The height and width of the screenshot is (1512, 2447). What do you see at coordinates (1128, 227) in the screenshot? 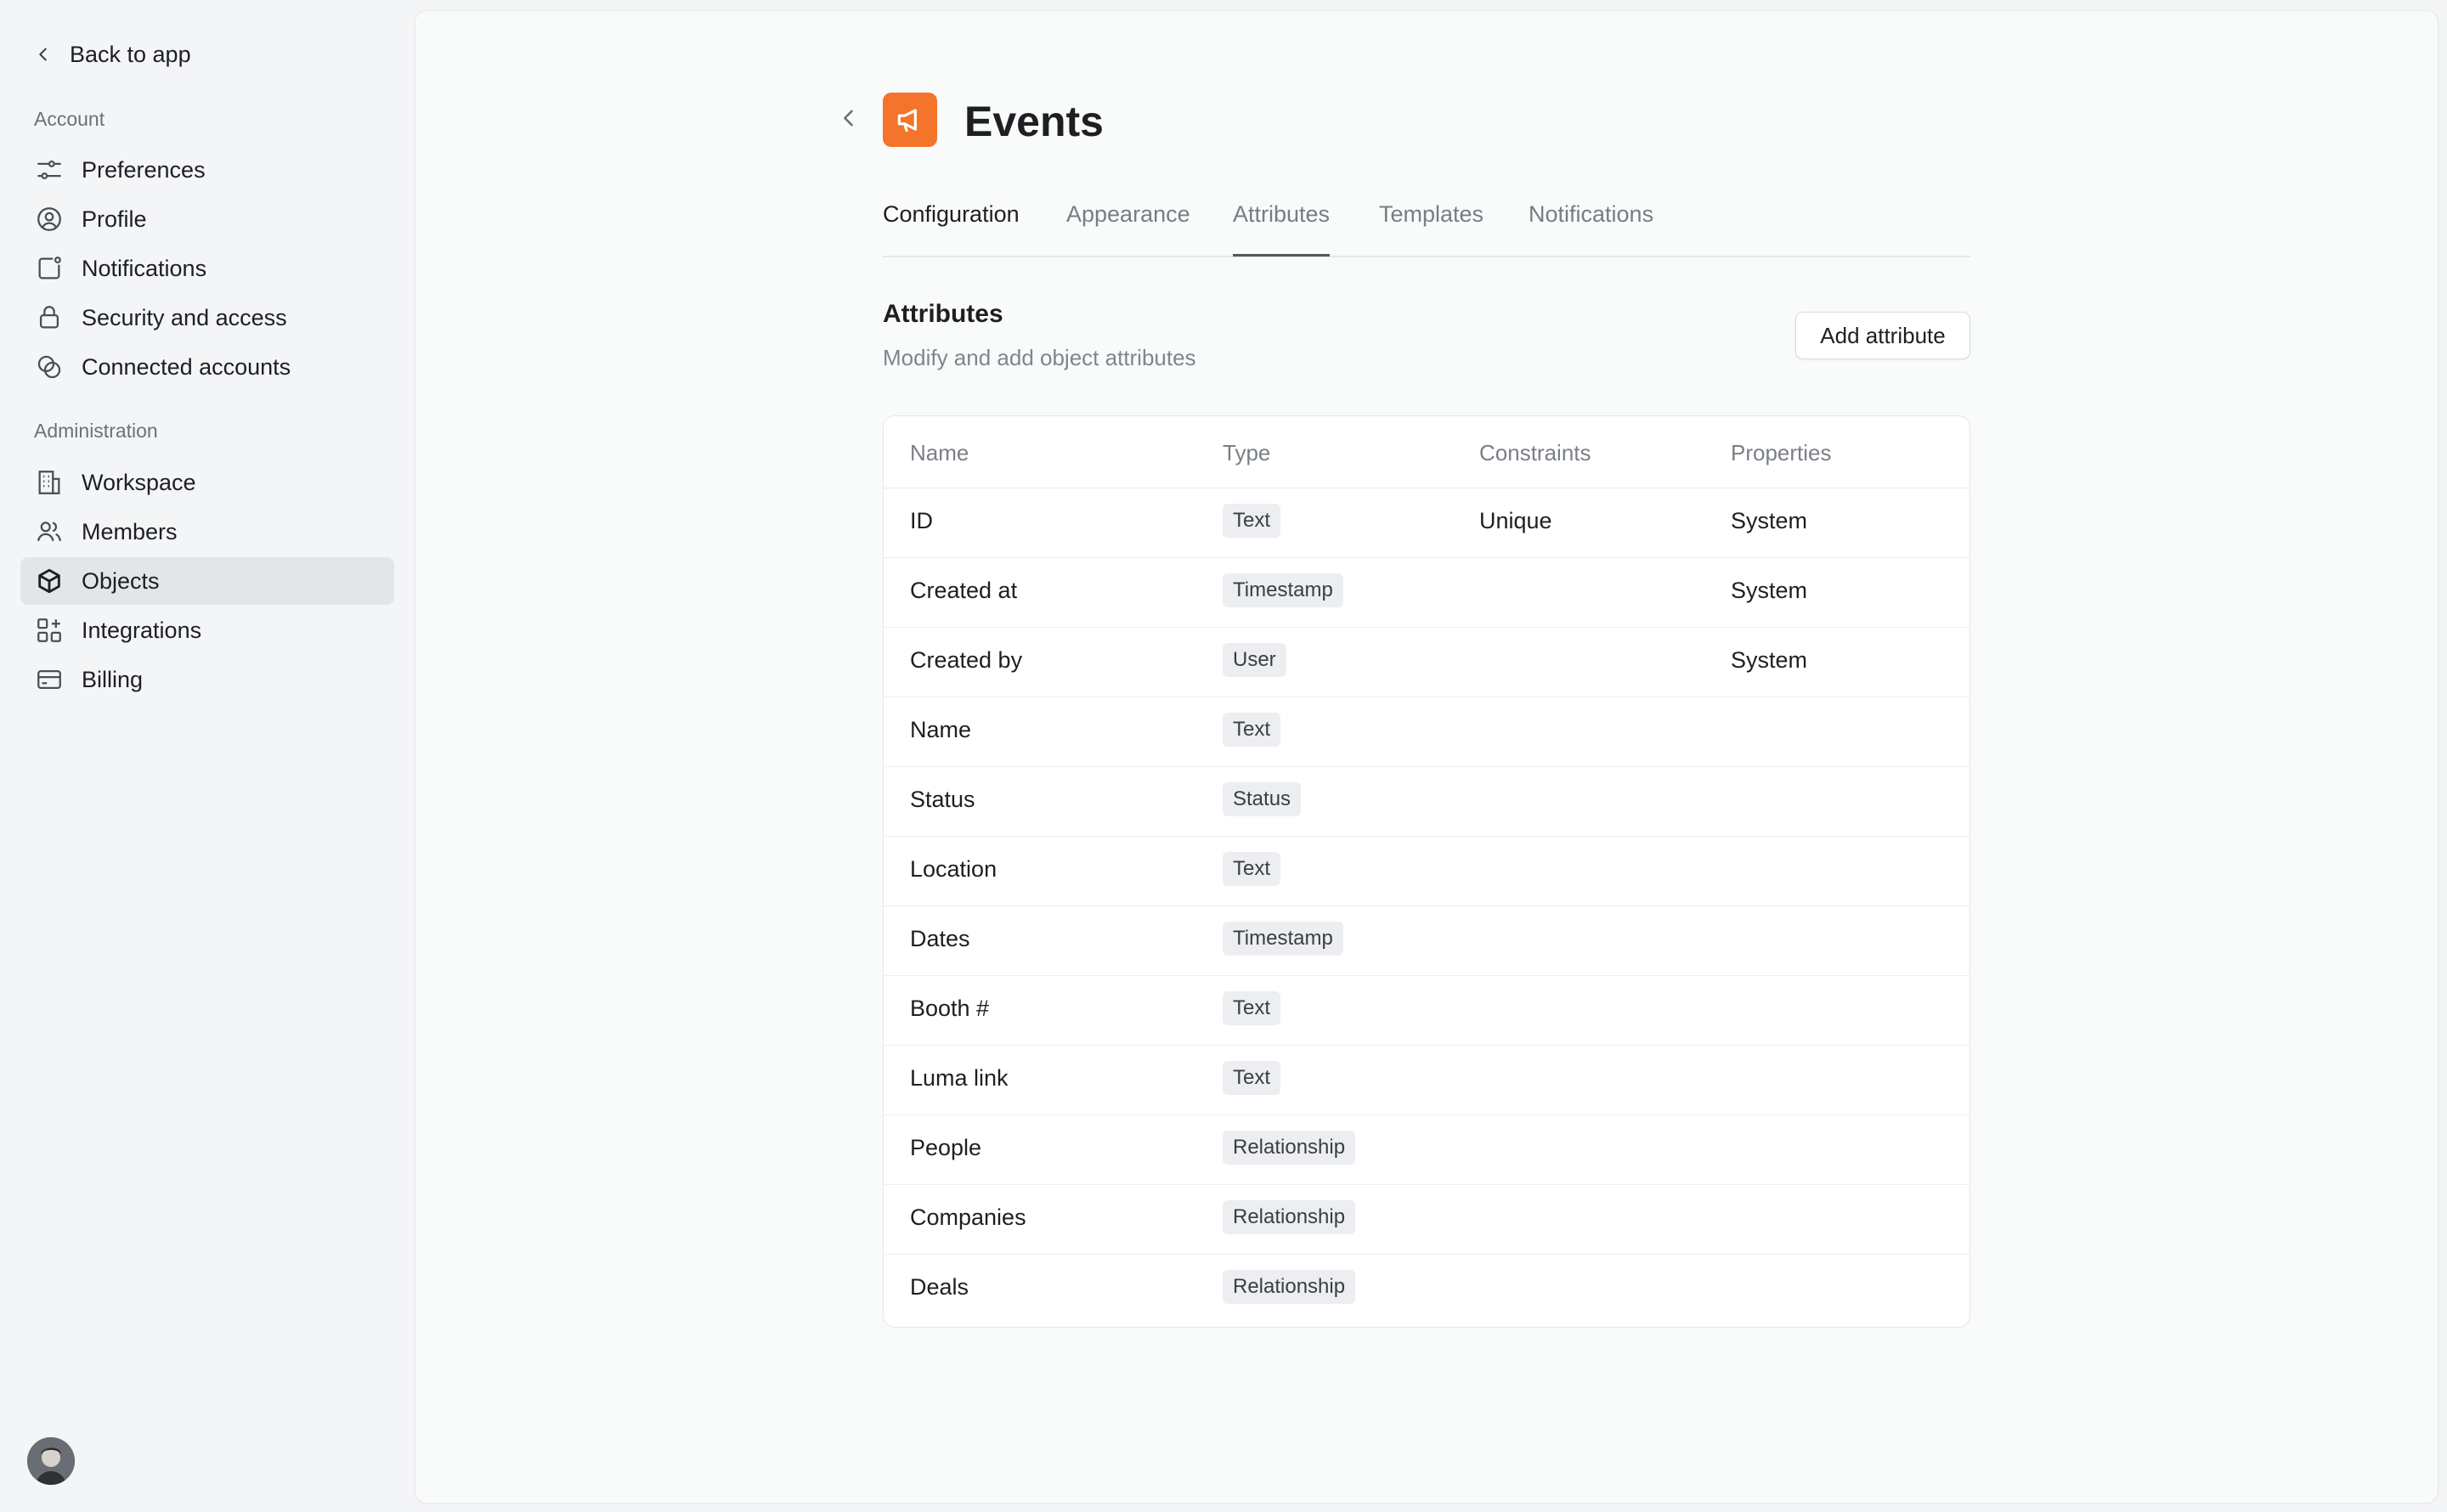
I see `tab-appearance: Appearance` at bounding box center [1128, 227].